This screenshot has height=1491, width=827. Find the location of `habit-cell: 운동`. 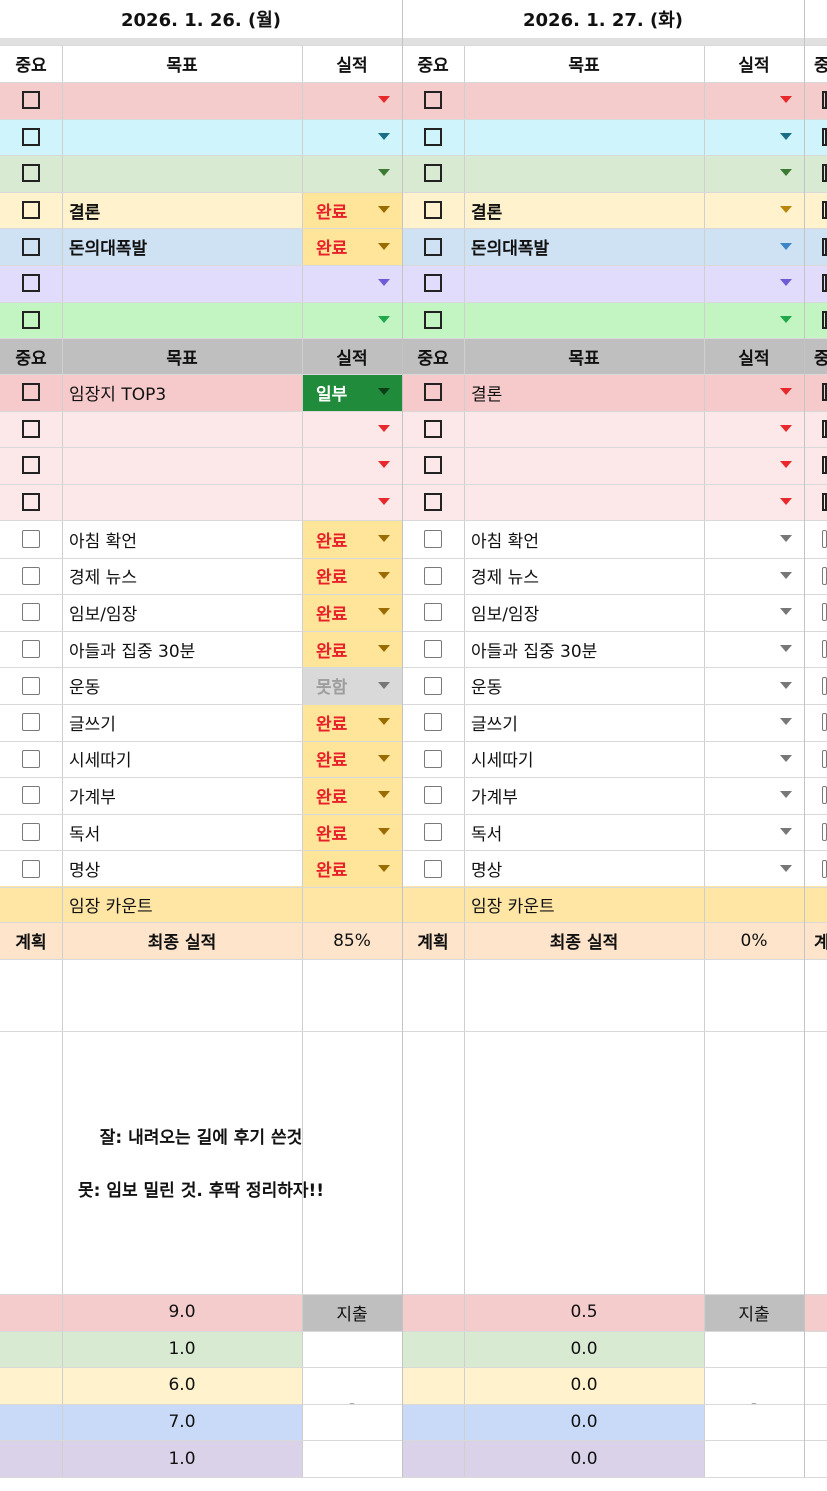

habit-cell: 운동 is located at coordinates (182, 685).